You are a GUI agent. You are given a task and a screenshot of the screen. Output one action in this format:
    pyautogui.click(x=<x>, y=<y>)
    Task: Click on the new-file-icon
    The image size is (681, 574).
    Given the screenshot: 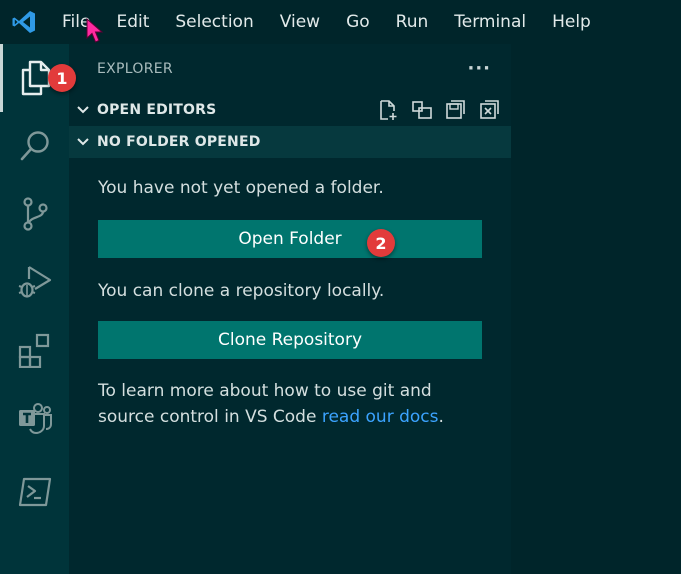 What is the action you would take?
    pyautogui.click(x=388, y=110)
    